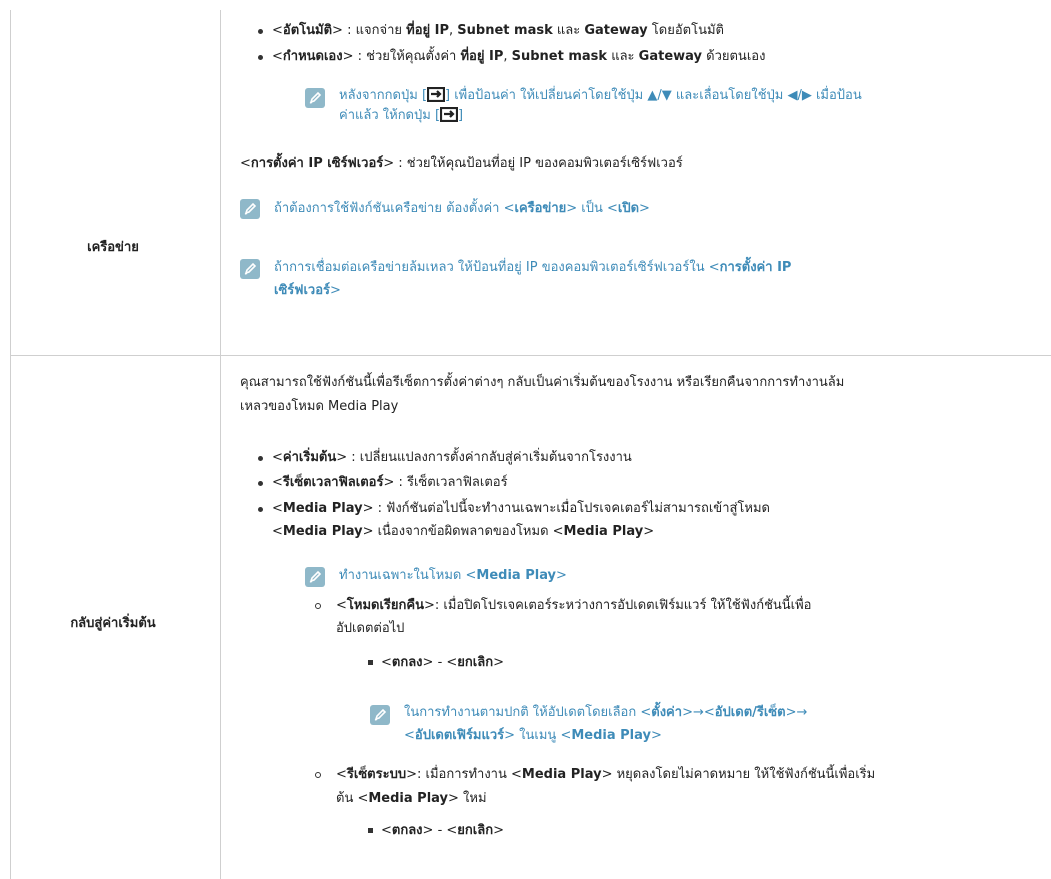 This screenshot has height=879, width=1051. Describe the element at coordinates (319, 406) in the screenshot. I see `reset-intro-line2: เหลวของโหมด Media Play` at that location.